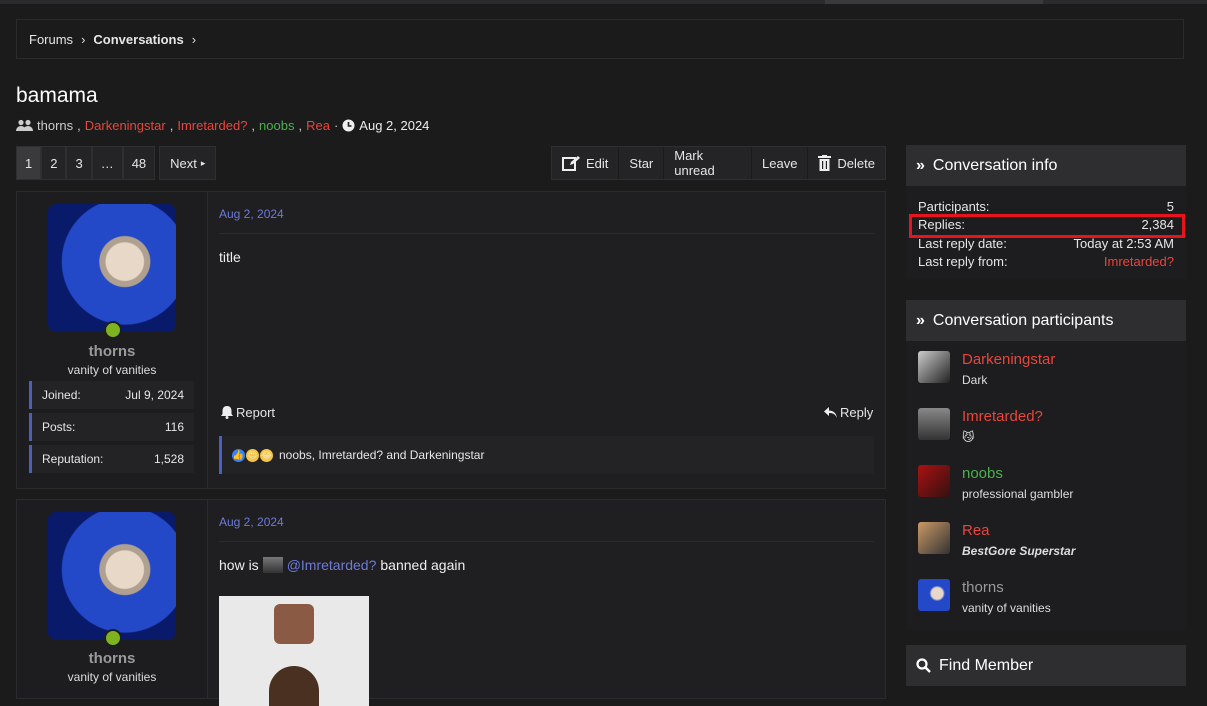 This screenshot has height=706, width=1207. Describe the element at coordinates (111, 395) in the screenshot. I see `user-stat-joined: Joined: Jul 9, 2024` at that location.